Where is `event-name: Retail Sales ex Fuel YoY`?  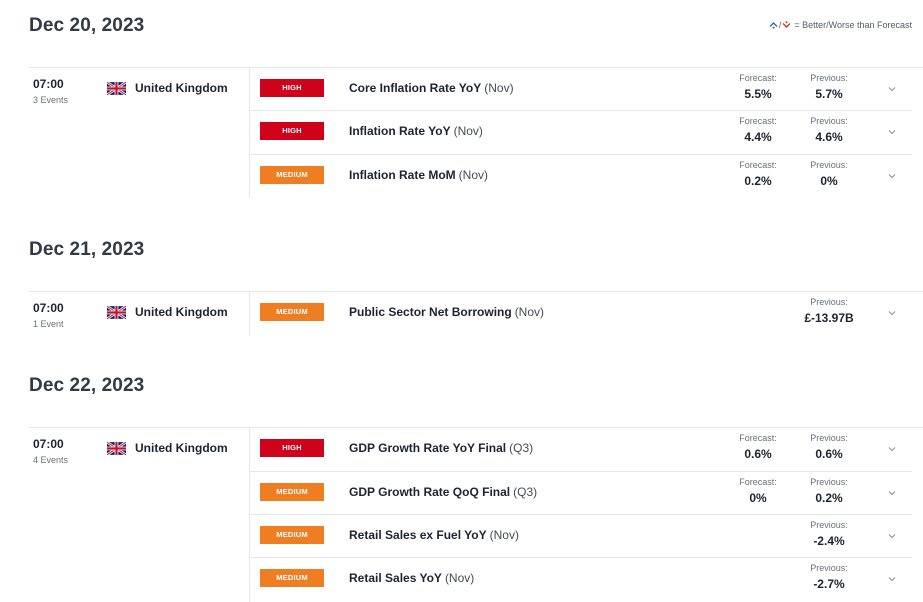 event-name: Retail Sales ex Fuel YoY is located at coordinates (418, 535).